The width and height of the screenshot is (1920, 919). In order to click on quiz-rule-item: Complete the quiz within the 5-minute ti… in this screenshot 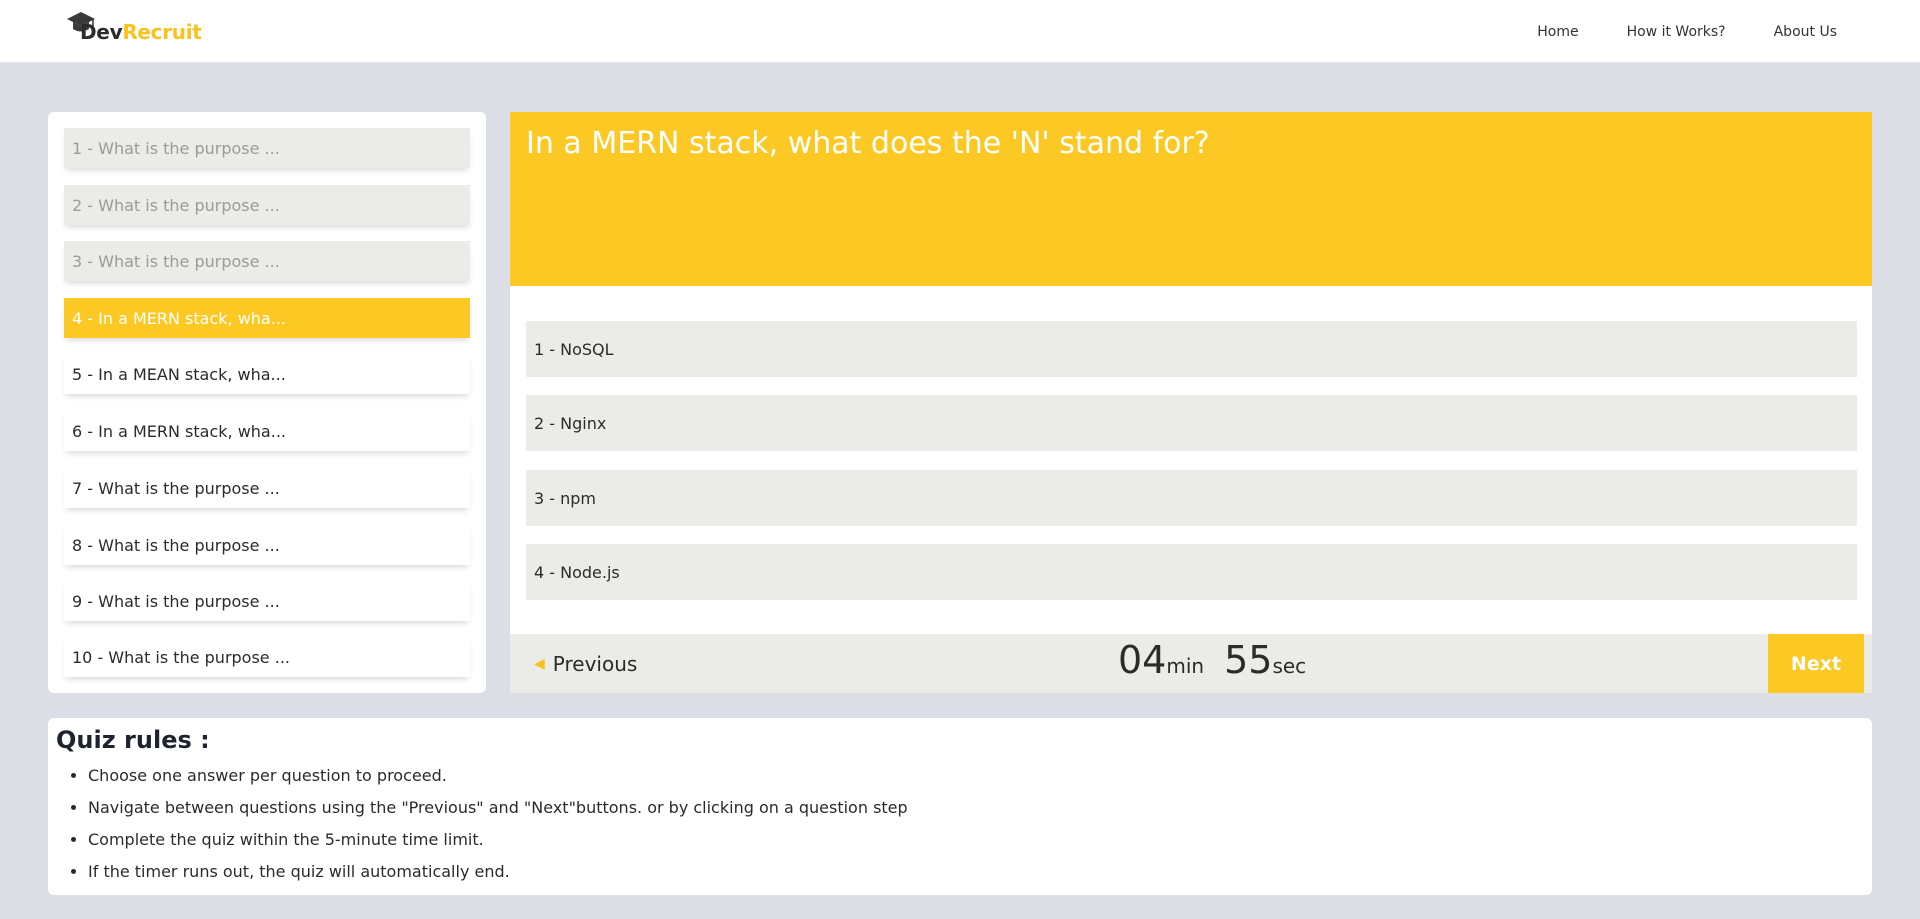, I will do `click(498, 846)`.